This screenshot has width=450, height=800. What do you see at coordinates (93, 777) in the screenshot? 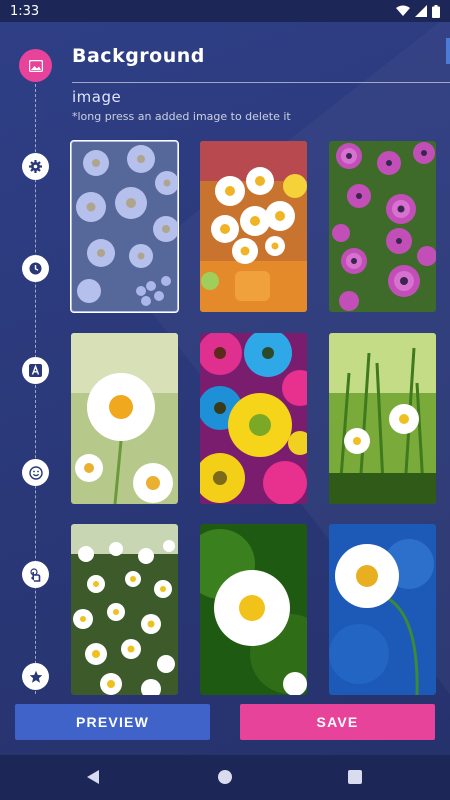
I see `back-icon` at bounding box center [93, 777].